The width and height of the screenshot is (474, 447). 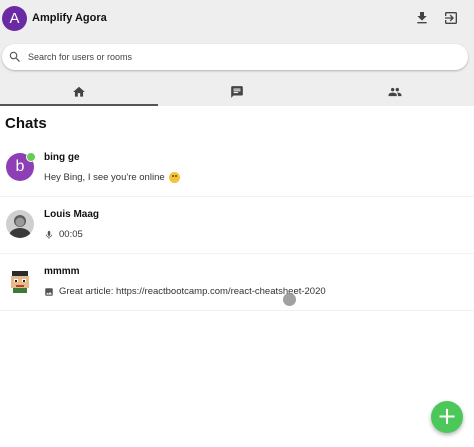 What do you see at coordinates (174, 177) in the screenshot?
I see `smiling-face-emoji-icon` at bounding box center [174, 177].